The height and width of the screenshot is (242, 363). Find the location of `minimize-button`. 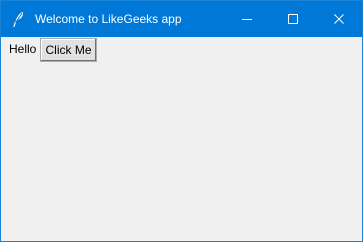

minimize-button is located at coordinates (247, 19).